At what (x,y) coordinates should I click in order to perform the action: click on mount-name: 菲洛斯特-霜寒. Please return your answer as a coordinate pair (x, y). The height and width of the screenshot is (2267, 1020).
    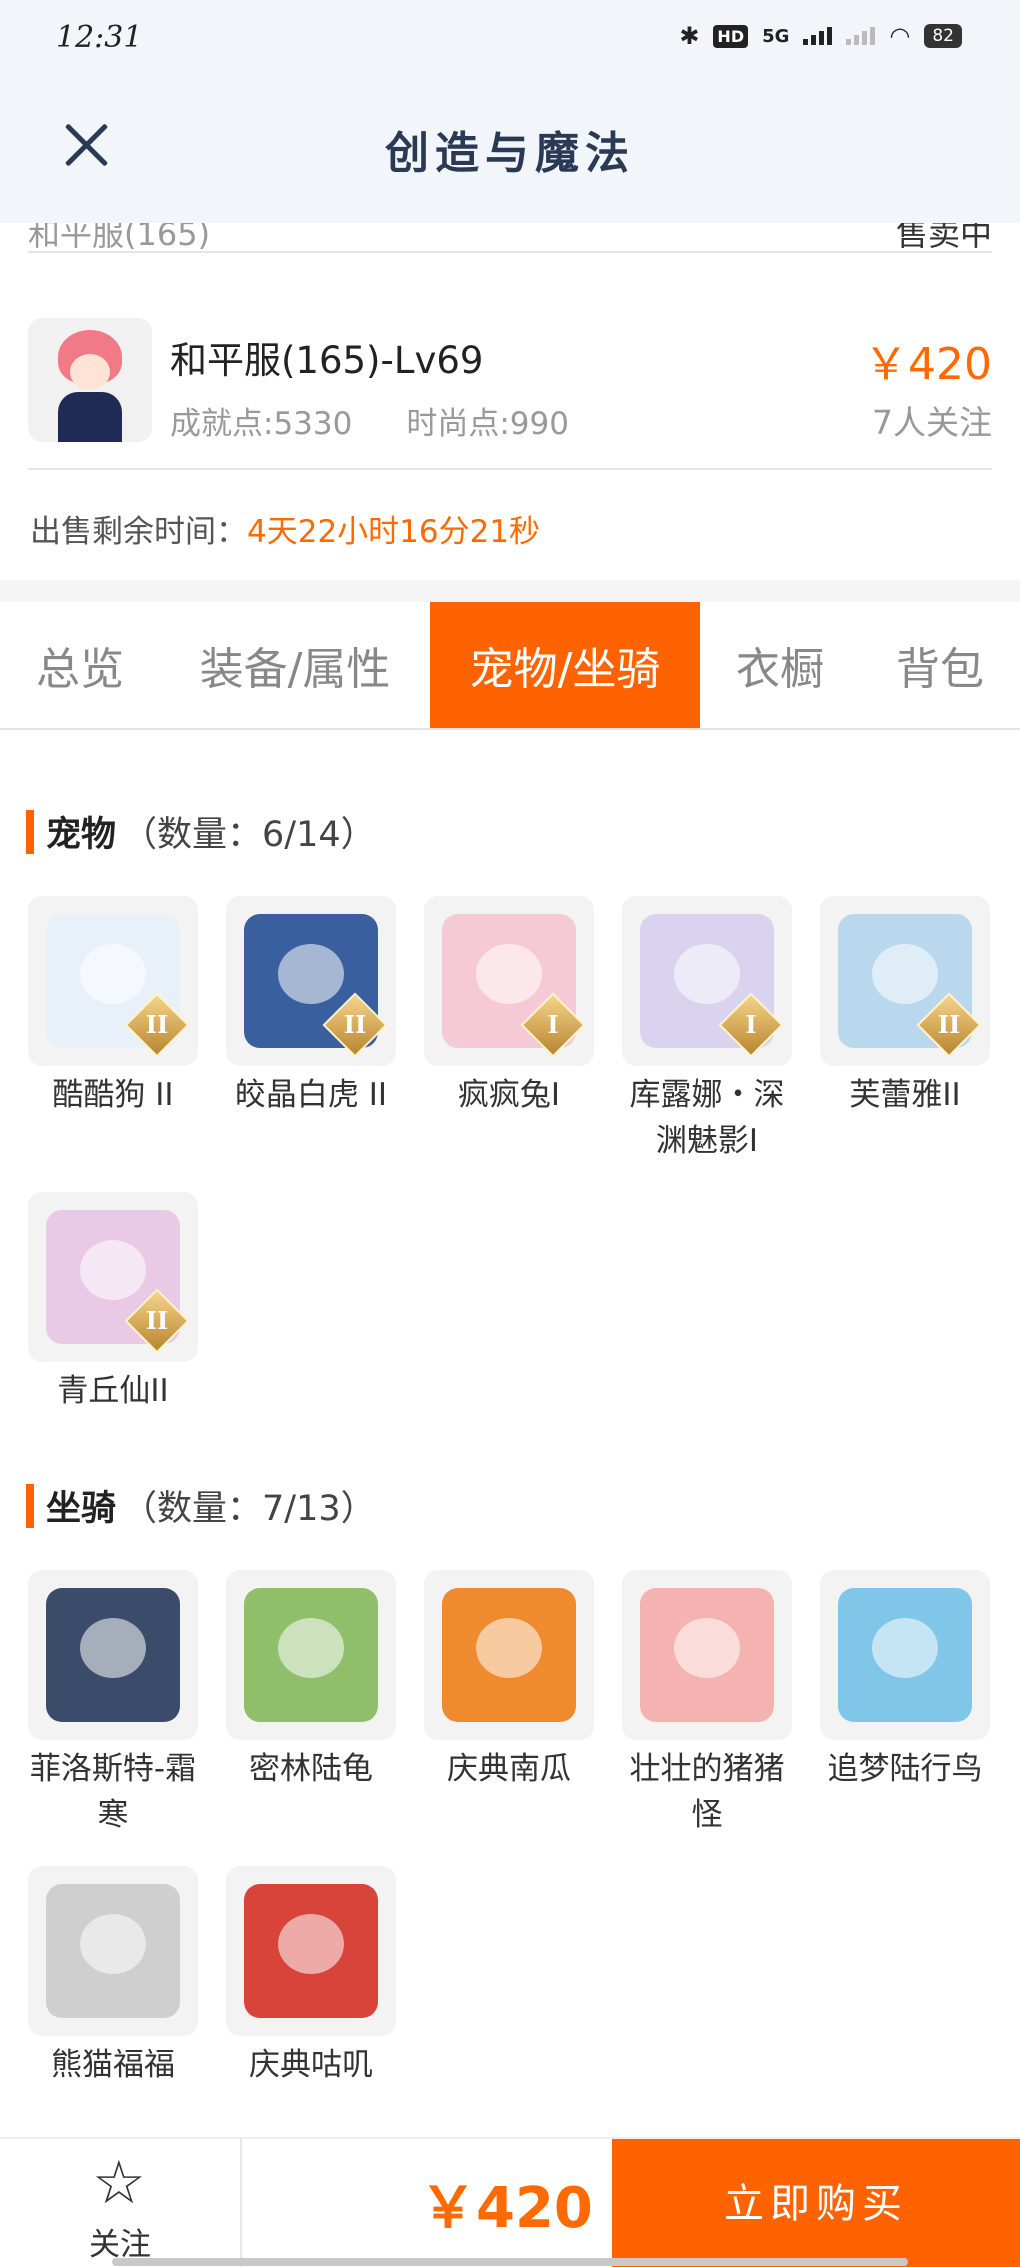
    Looking at the image, I should click on (113, 1792).